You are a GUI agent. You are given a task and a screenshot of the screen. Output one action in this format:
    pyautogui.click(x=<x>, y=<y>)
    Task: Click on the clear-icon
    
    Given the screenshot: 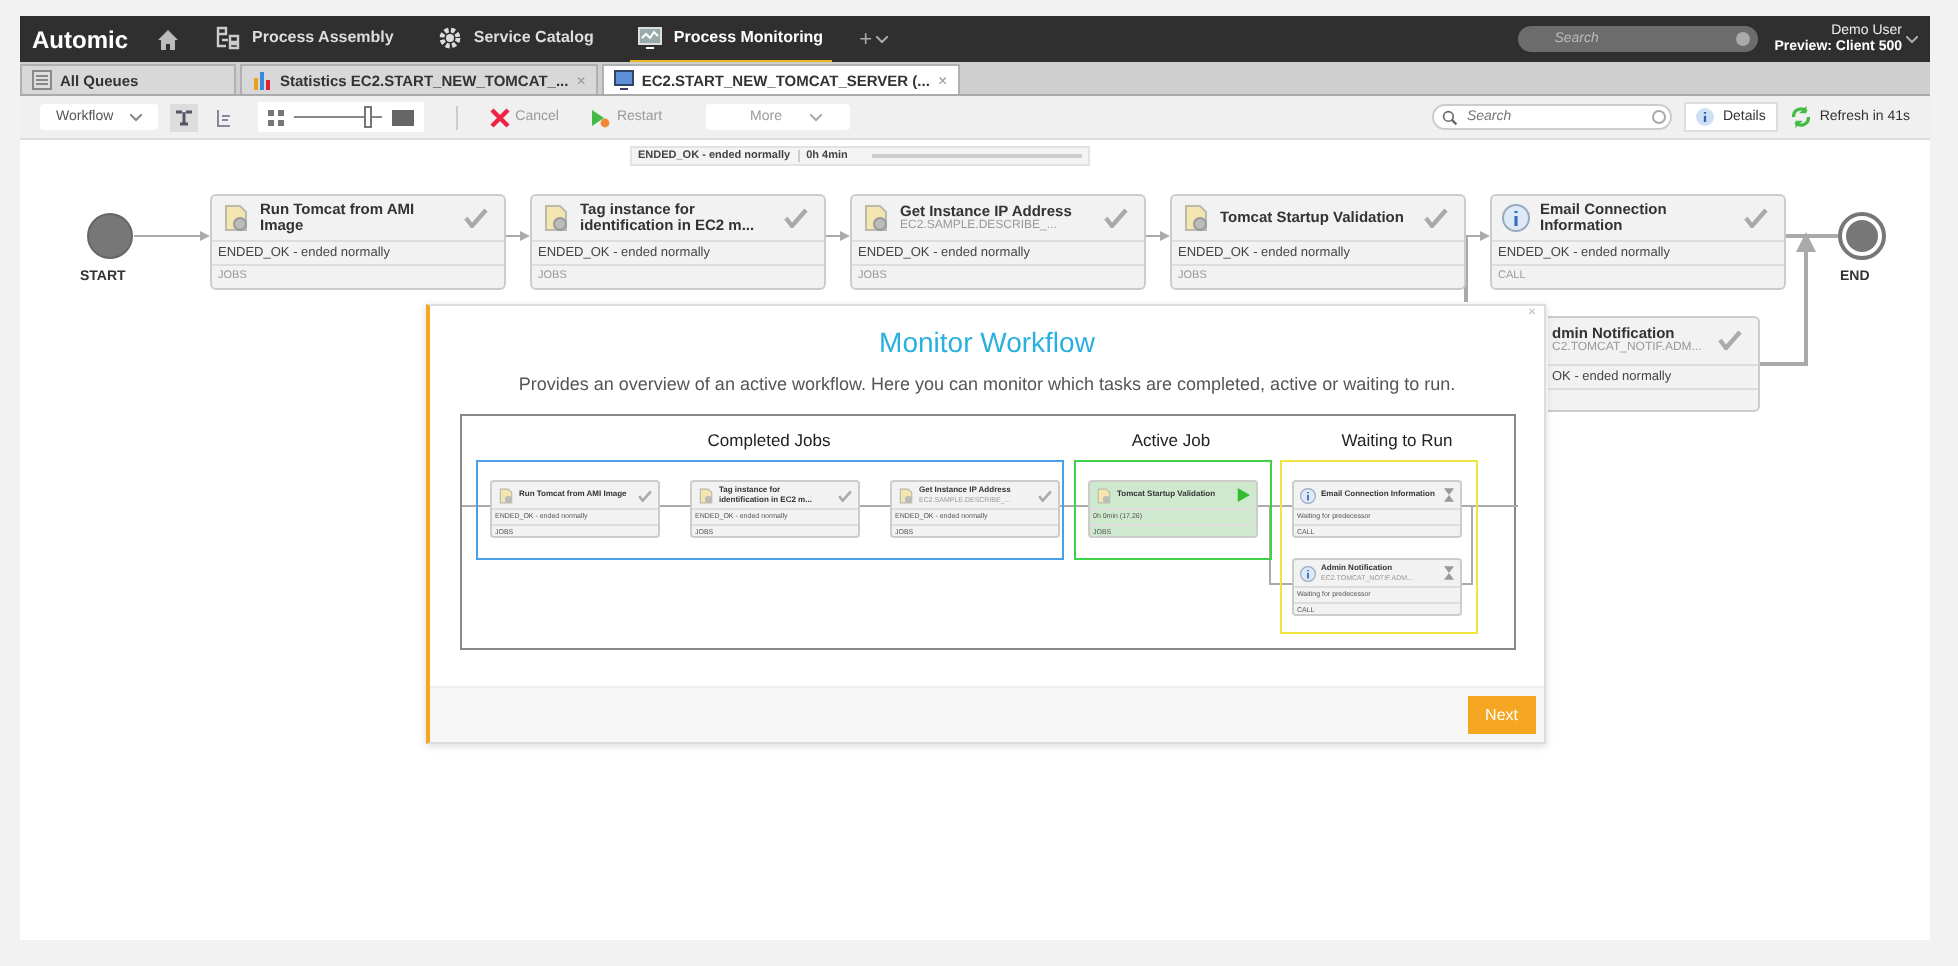 What is the action you would take?
    pyautogui.click(x=1659, y=117)
    